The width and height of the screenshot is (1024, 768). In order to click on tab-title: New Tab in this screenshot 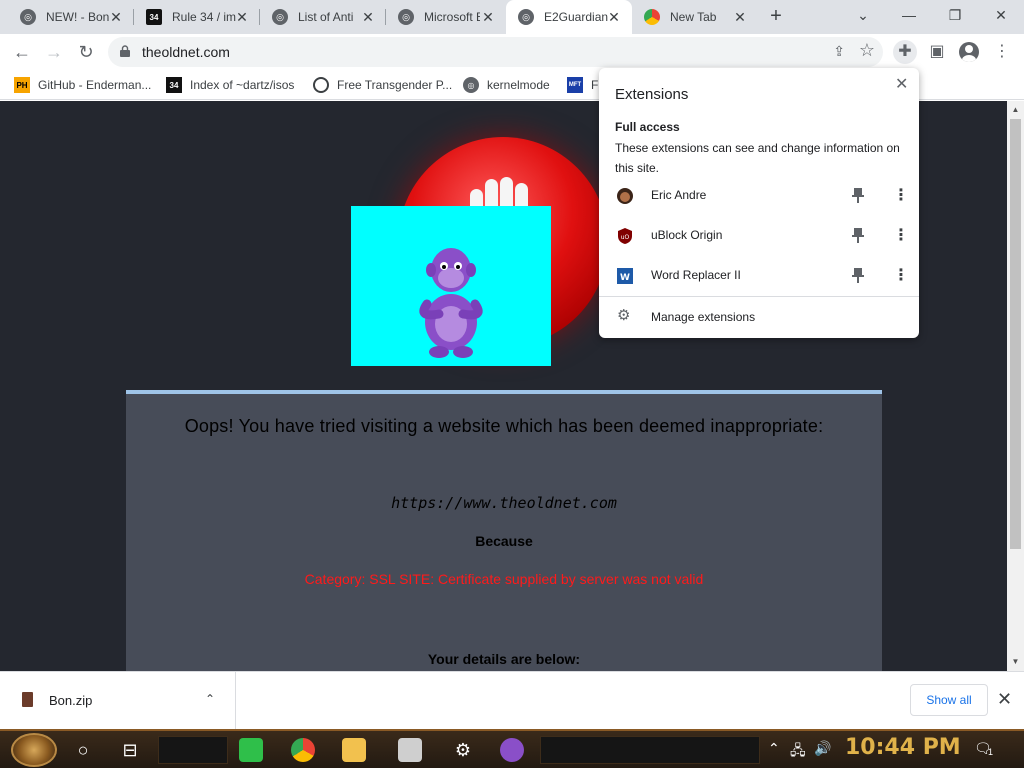, I will do `click(693, 17)`.